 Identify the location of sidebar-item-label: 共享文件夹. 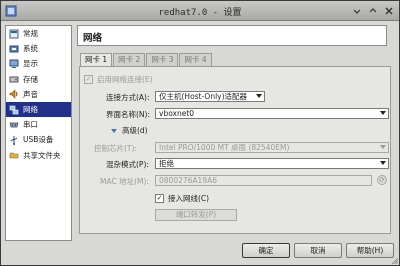
(42, 155).